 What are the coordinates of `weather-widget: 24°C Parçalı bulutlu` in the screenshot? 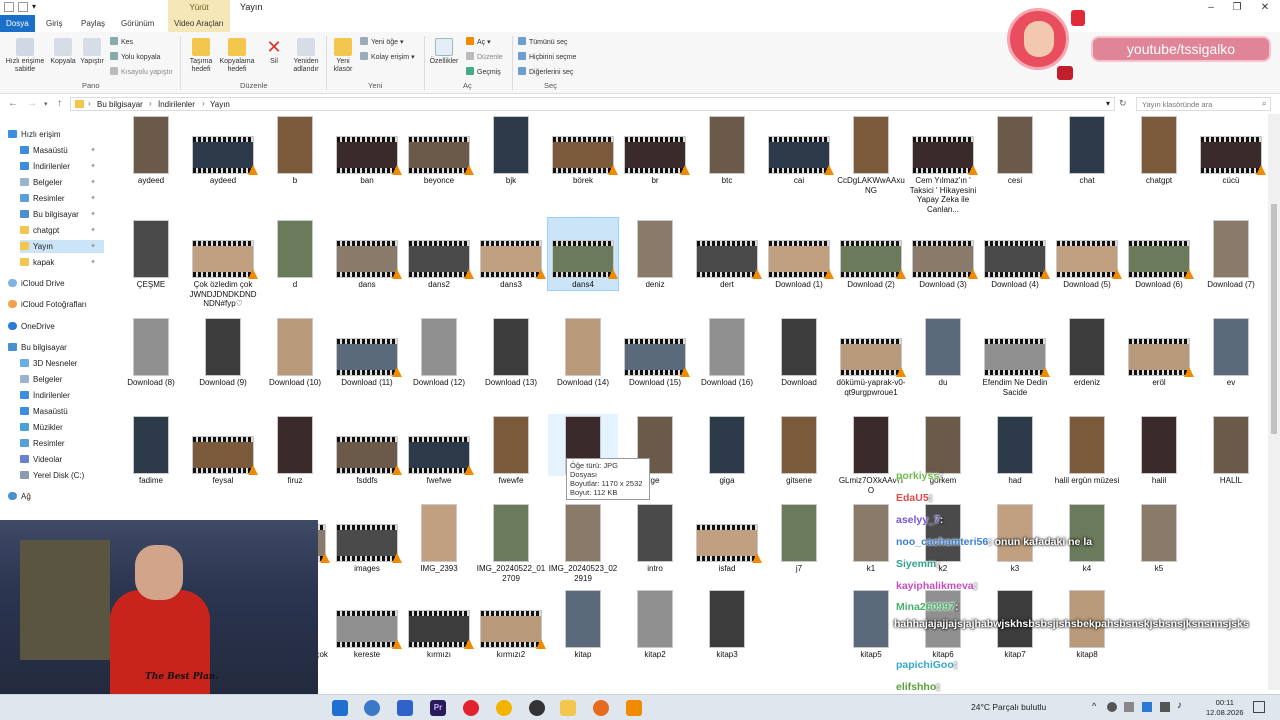 It's located at (1008, 707).